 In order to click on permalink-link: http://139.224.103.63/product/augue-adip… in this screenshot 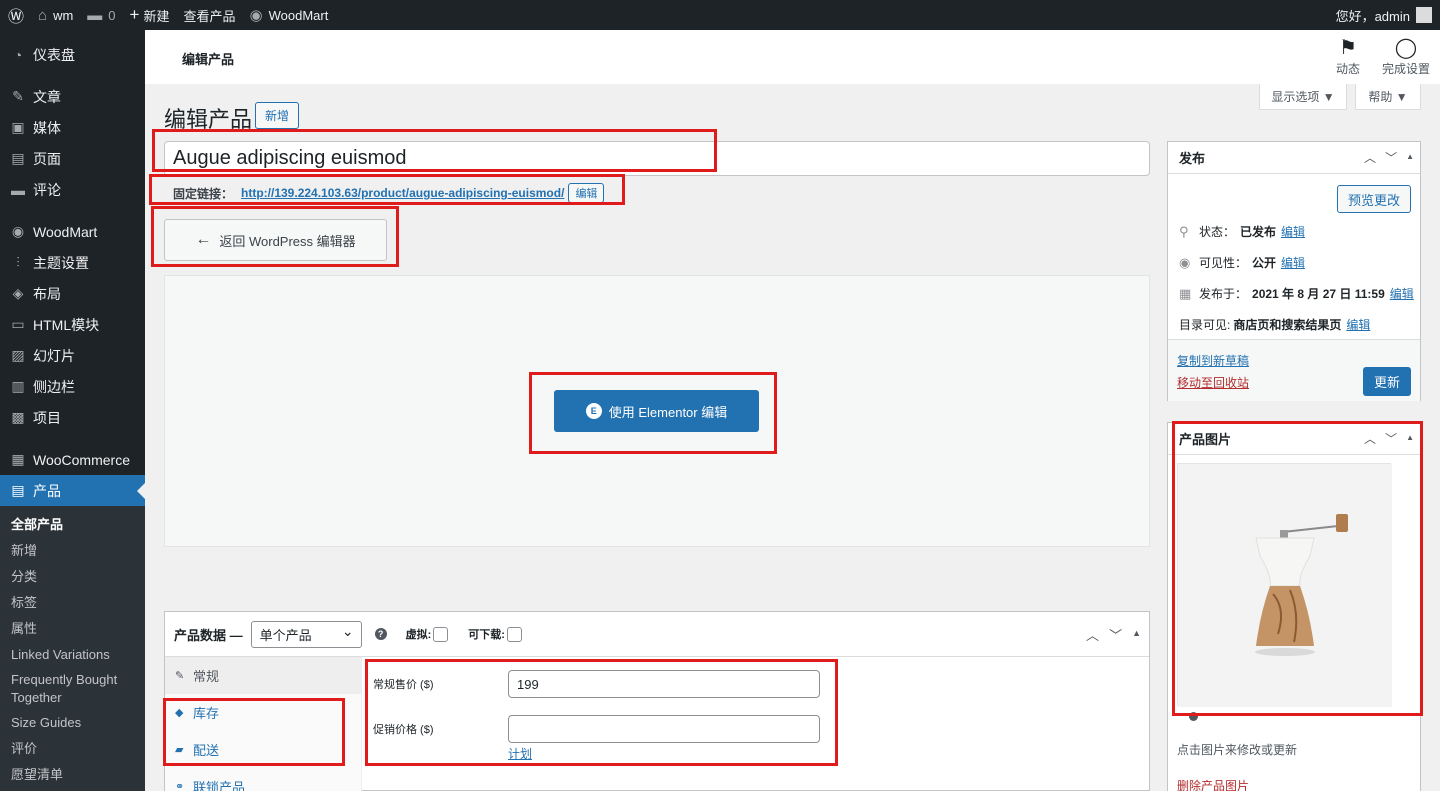, I will do `click(402, 193)`.